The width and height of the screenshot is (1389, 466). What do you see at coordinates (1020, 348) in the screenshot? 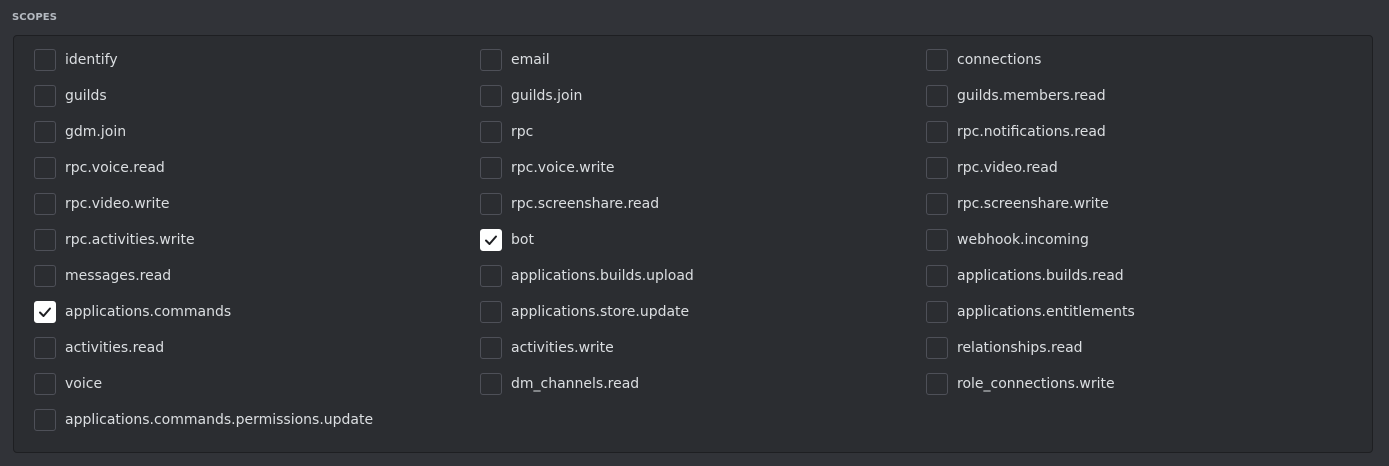
I see `scope-label: relationships.read` at bounding box center [1020, 348].